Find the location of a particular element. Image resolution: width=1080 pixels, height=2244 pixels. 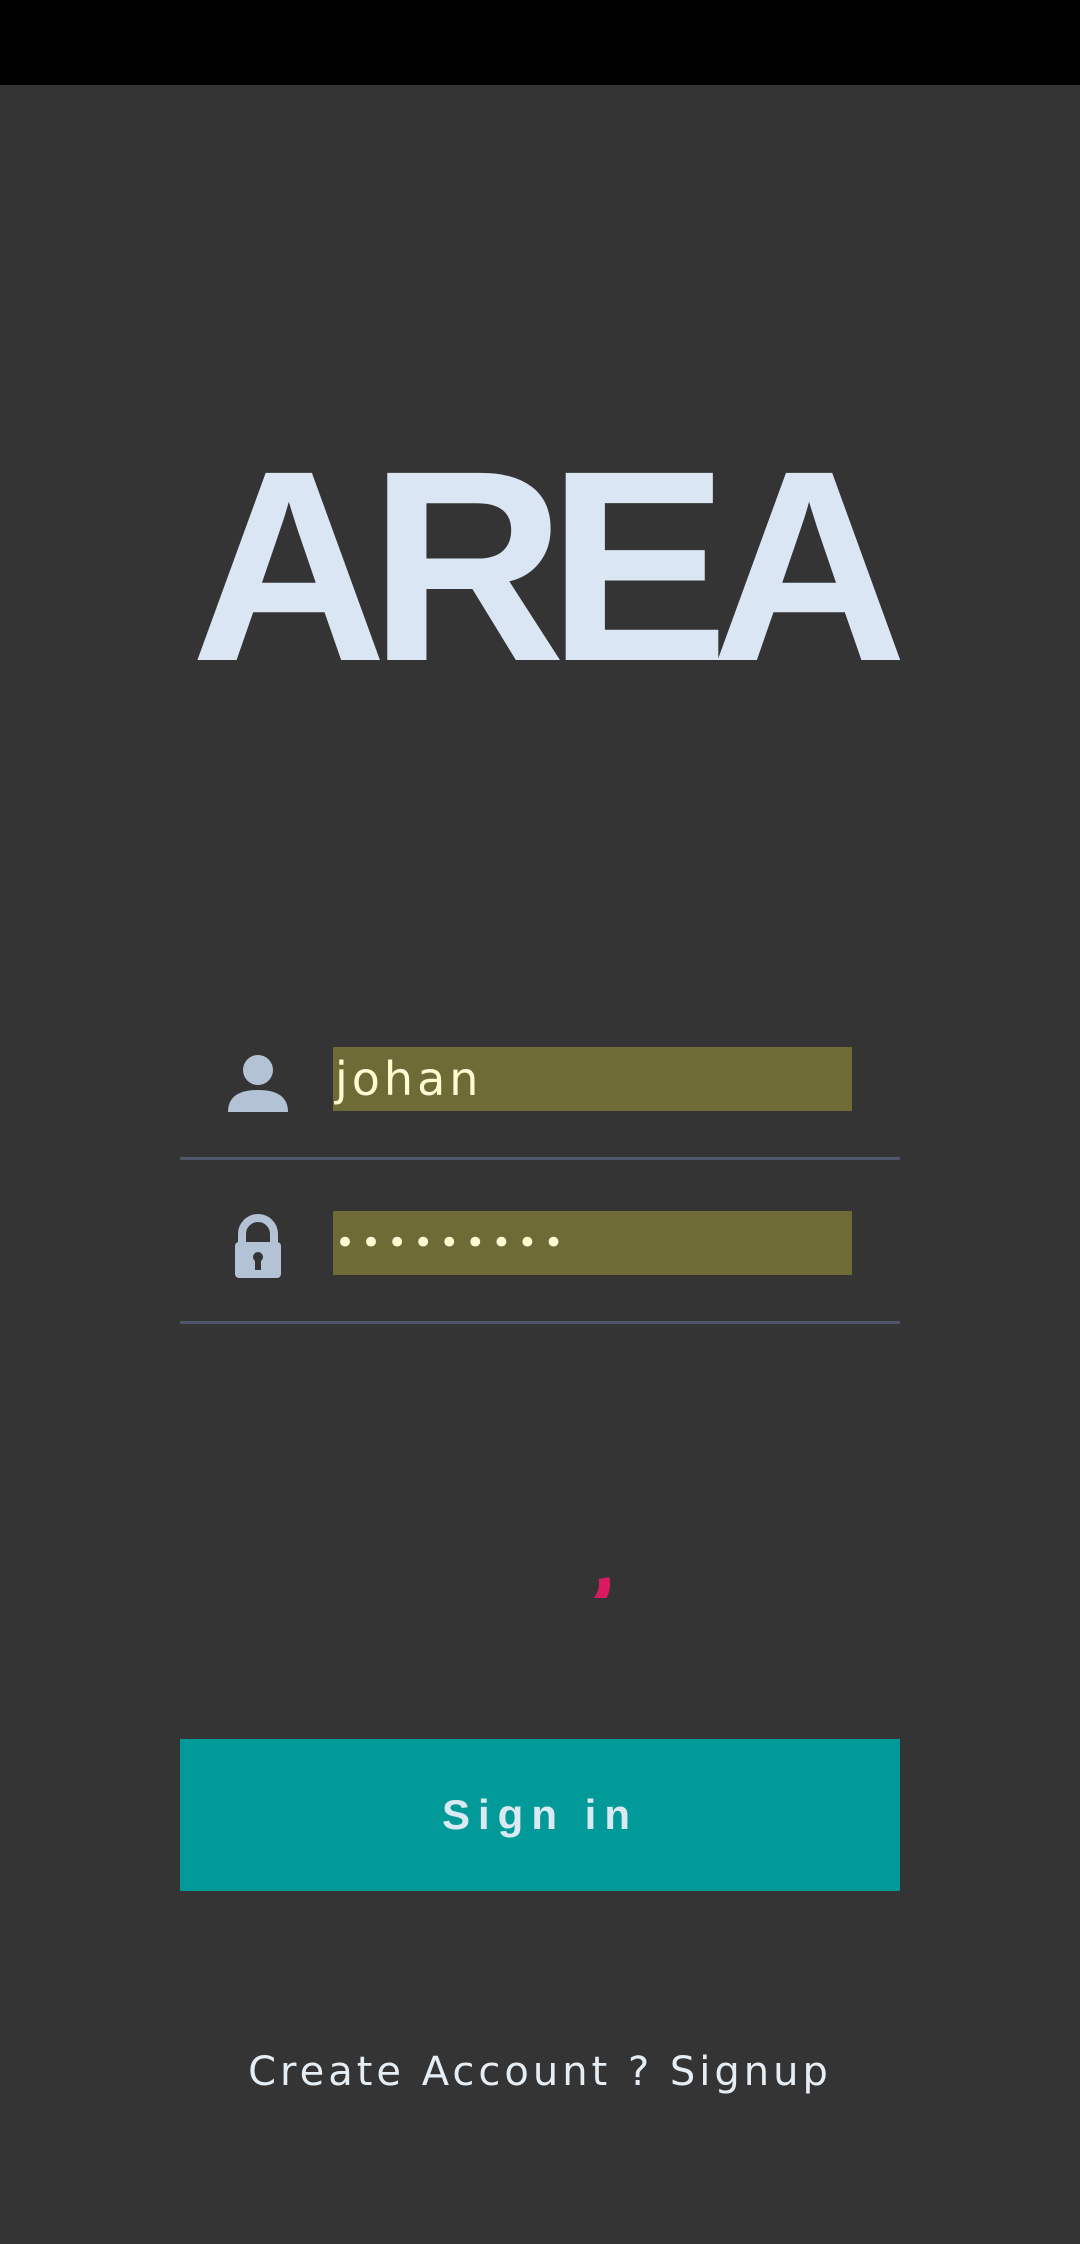

password-row: ••••••••• is located at coordinates (540, 1264).